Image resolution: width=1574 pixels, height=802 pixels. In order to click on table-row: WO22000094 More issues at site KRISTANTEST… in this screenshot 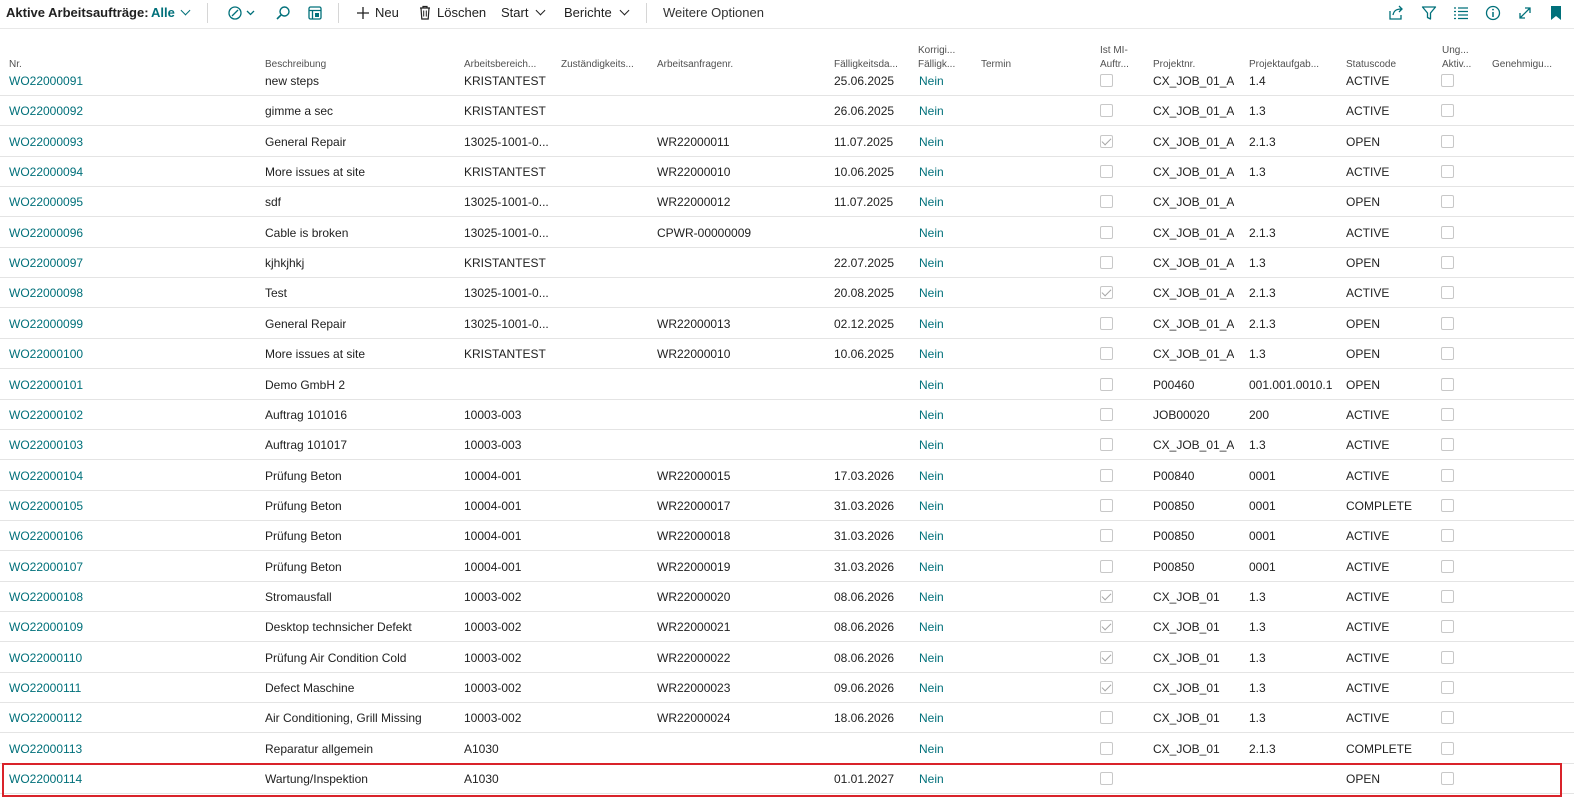, I will do `click(787, 172)`.